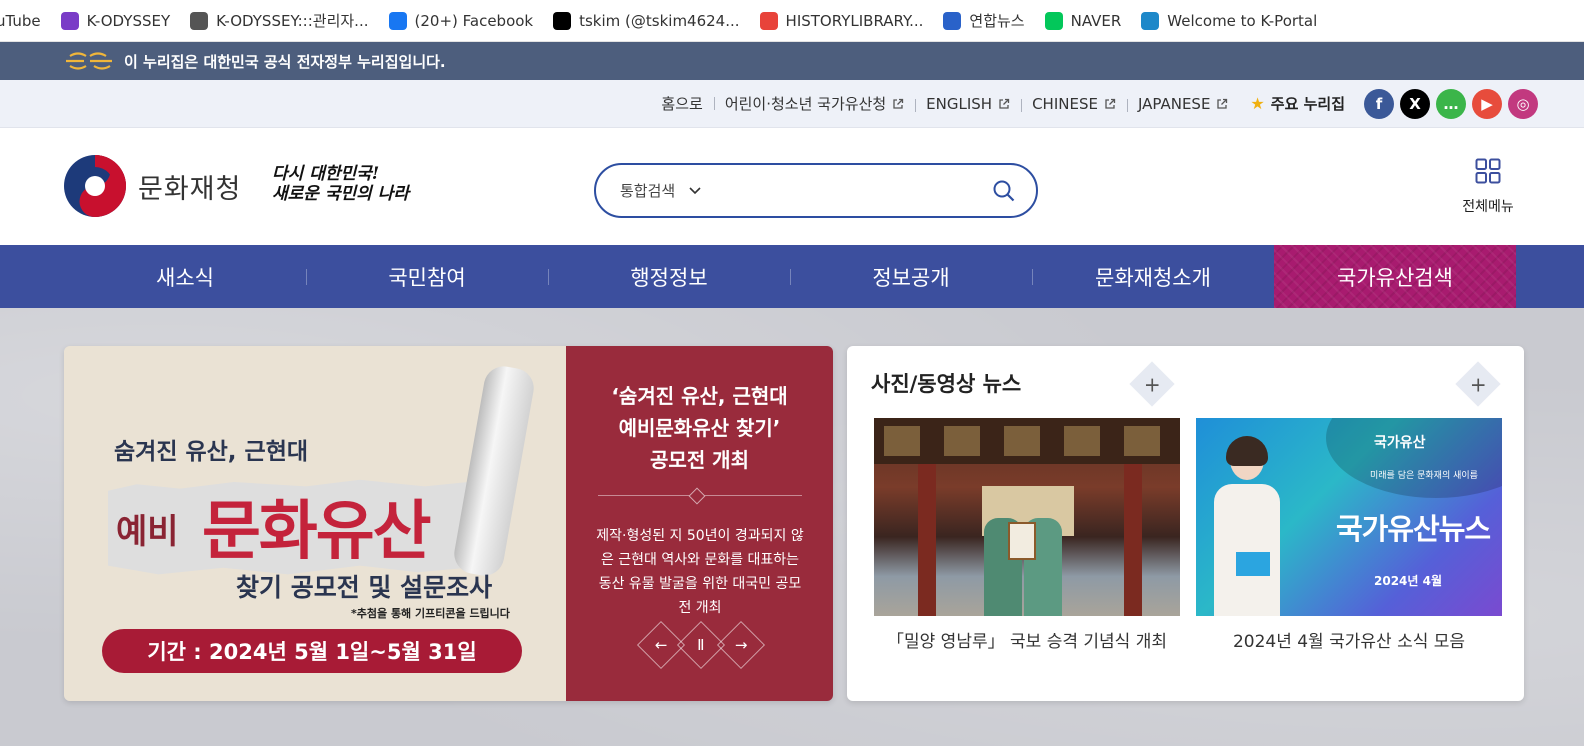  I want to click on facebook-icon: f, so click(1379, 103).